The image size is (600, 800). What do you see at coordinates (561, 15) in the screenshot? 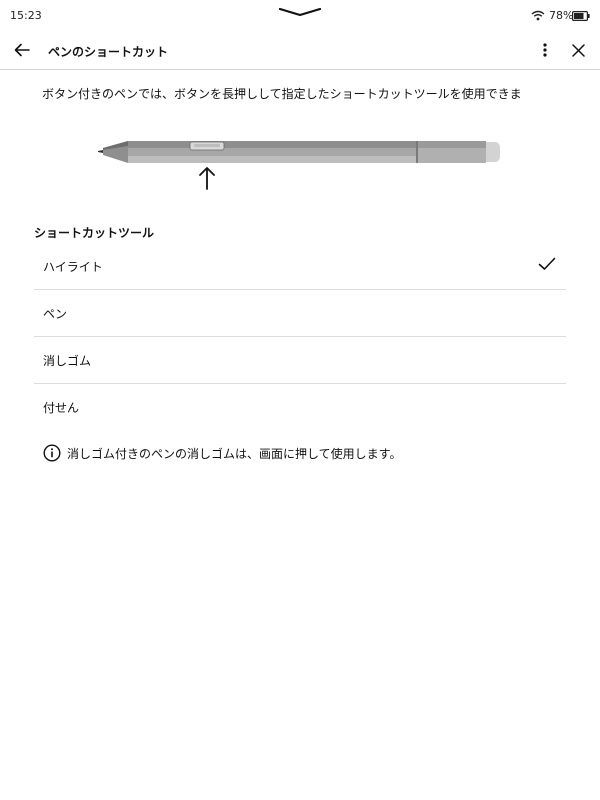
I see `battery-percent: 78%` at bounding box center [561, 15].